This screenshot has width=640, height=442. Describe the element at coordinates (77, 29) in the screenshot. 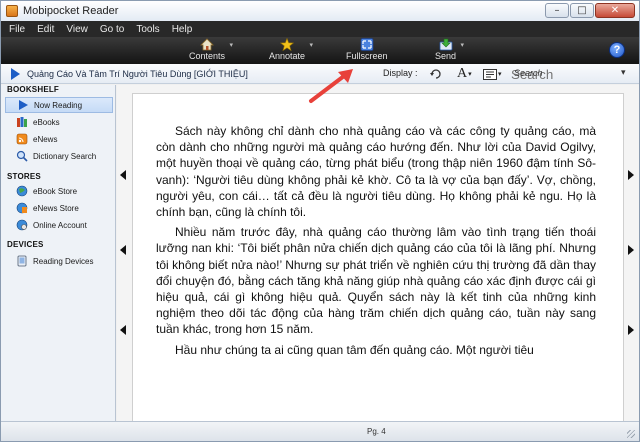

I see `menu-view: View` at that location.